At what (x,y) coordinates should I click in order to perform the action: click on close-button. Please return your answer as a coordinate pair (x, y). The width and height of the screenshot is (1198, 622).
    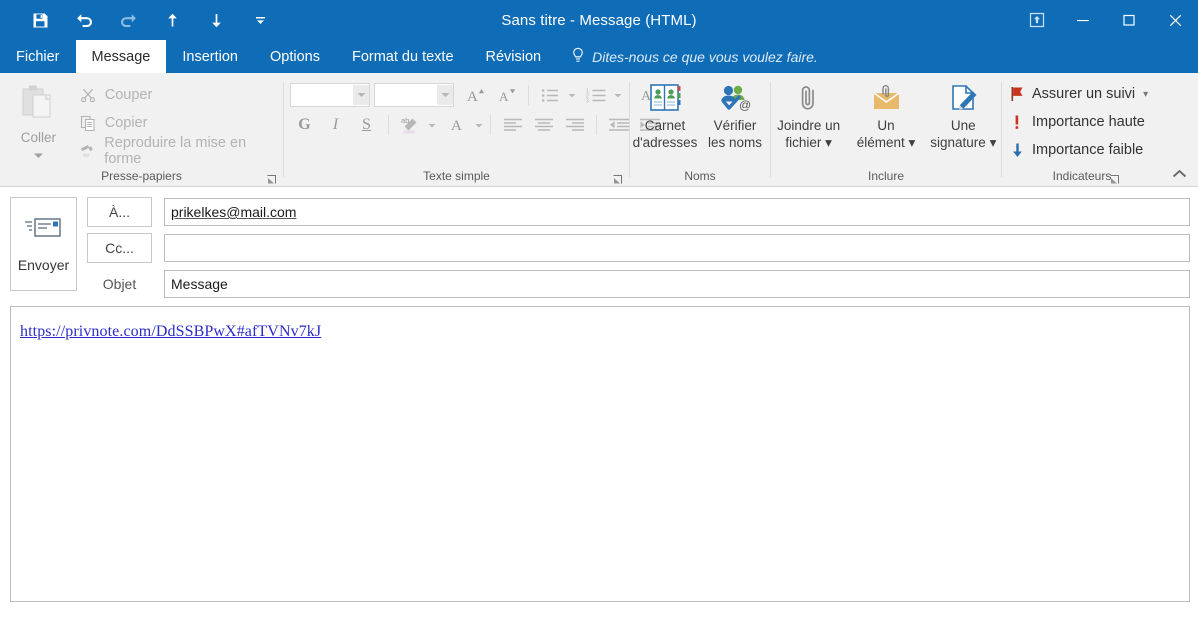
    Looking at the image, I should click on (1175, 20).